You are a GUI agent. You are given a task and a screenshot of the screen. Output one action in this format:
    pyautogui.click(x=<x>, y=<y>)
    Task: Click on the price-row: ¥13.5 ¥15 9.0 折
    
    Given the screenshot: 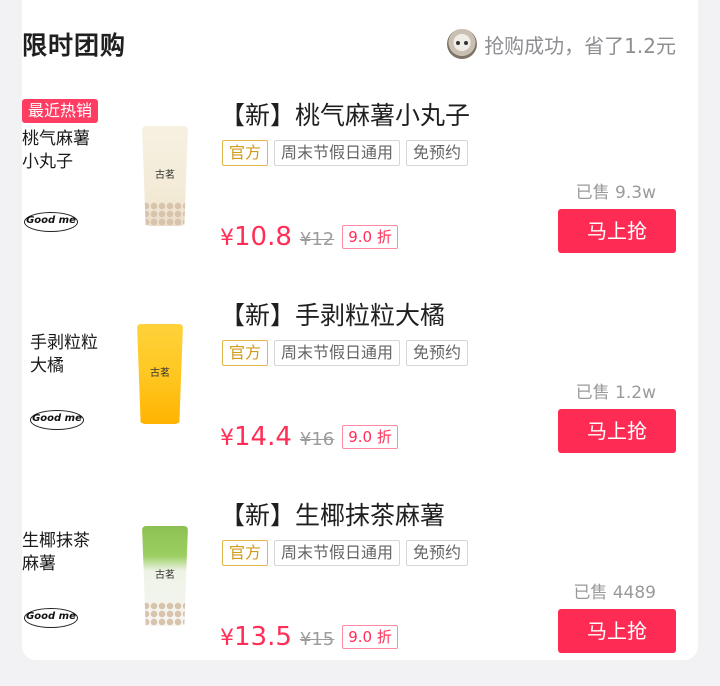 What is the action you would take?
    pyautogui.click(x=309, y=637)
    